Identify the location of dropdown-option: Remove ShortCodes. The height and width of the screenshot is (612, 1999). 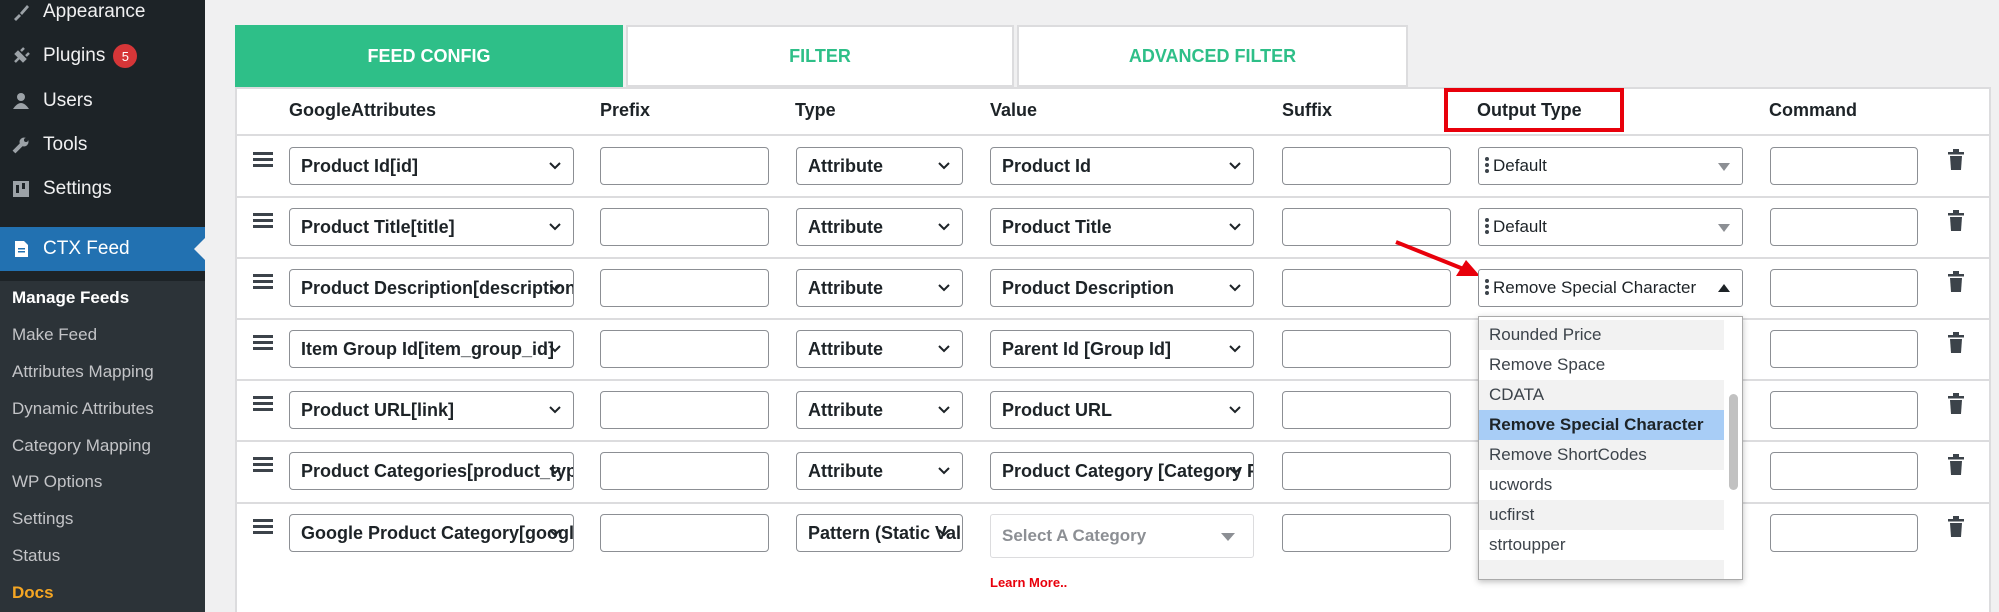
(1601, 455).